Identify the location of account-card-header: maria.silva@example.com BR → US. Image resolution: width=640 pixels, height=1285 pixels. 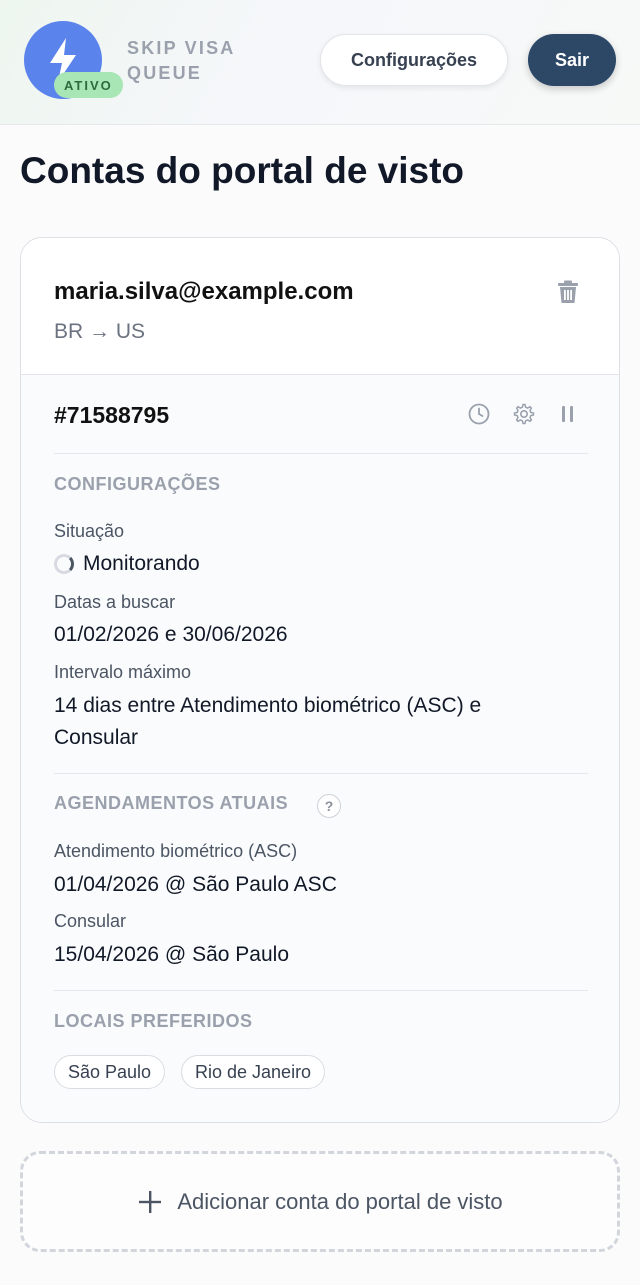
(320, 306).